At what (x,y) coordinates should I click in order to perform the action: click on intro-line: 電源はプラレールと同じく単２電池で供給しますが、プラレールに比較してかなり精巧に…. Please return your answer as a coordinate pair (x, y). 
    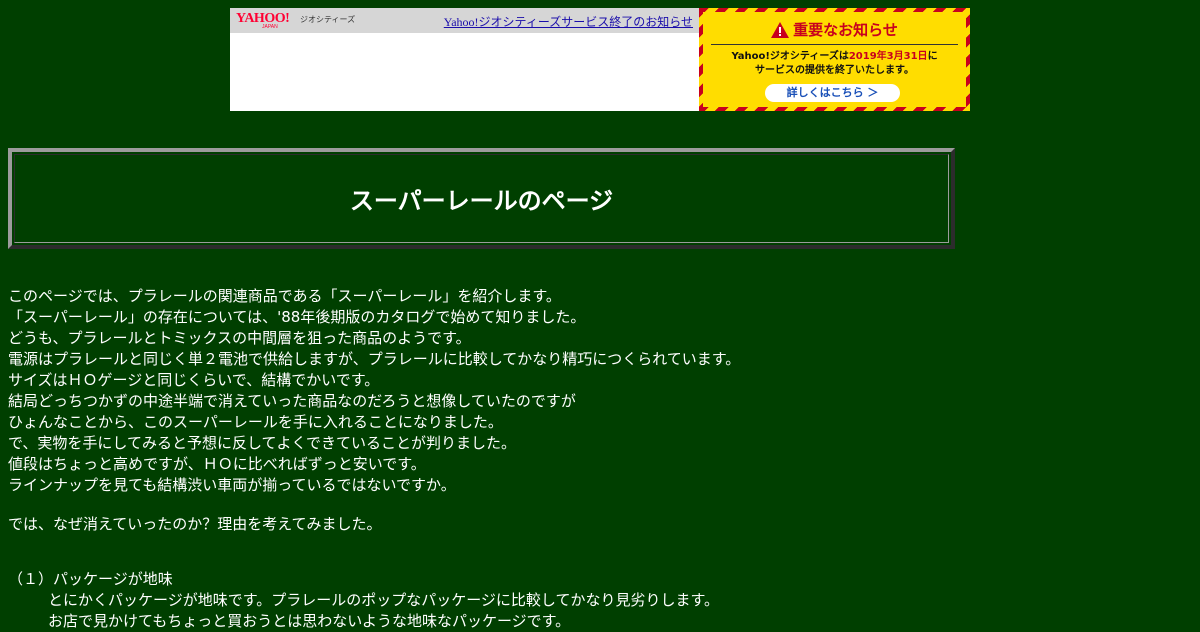
    Looking at the image, I should click on (374, 359).